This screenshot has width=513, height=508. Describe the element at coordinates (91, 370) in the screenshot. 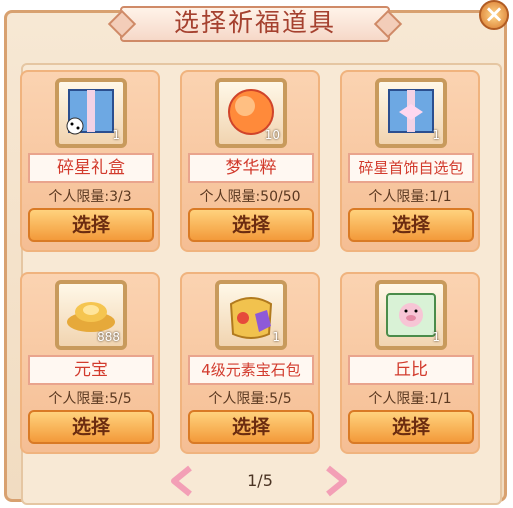

I see `item-name: 元宝` at that location.